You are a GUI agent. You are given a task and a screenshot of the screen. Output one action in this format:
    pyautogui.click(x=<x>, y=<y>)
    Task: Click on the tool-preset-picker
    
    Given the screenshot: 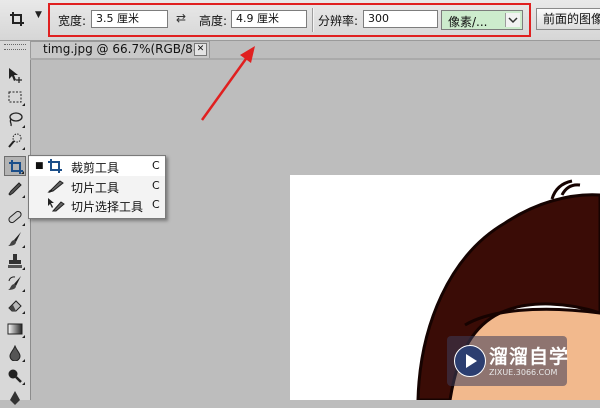 What is the action you would take?
    pyautogui.click(x=18, y=20)
    